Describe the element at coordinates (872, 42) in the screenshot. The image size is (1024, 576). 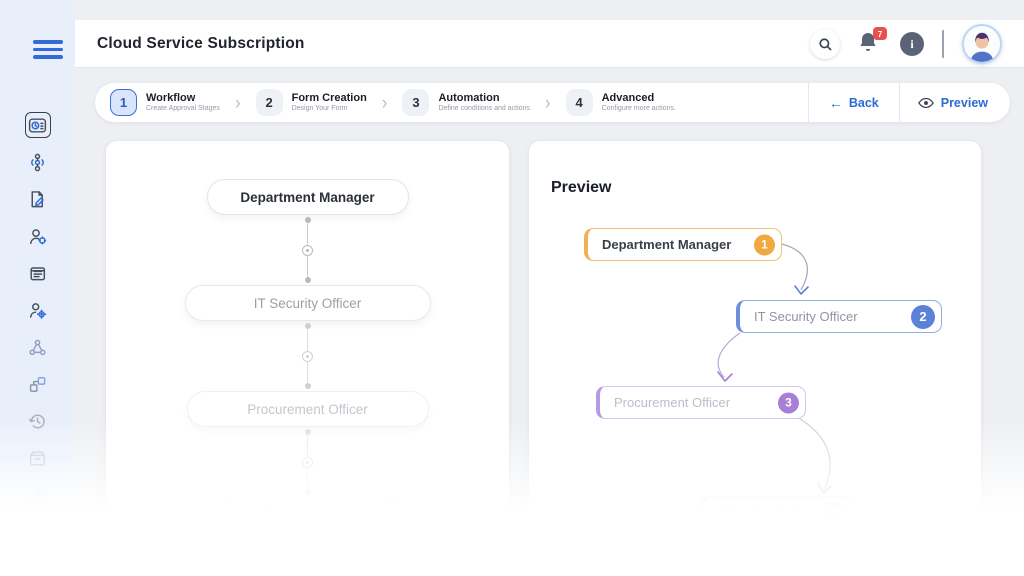
I see `notifications-button: 7` at that location.